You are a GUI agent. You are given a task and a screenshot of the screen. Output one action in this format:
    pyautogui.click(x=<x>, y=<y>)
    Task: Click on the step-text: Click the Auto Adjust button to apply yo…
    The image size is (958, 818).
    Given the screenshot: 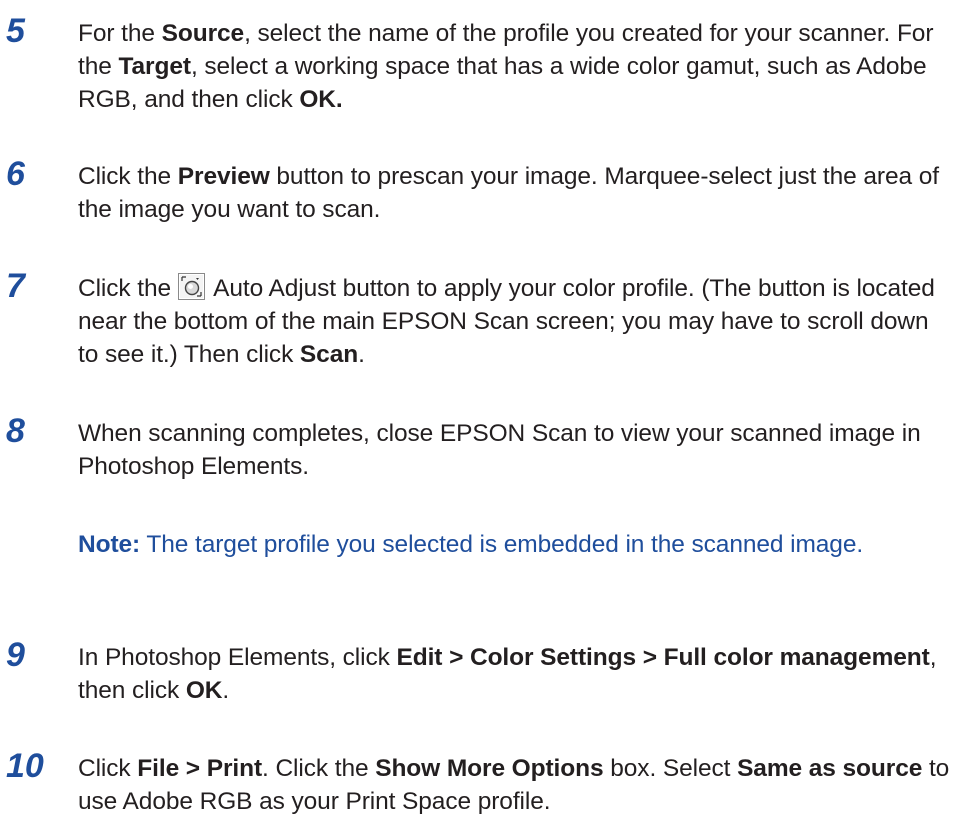 What is the action you would take?
    pyautogui.click(x=515, y=321)
    